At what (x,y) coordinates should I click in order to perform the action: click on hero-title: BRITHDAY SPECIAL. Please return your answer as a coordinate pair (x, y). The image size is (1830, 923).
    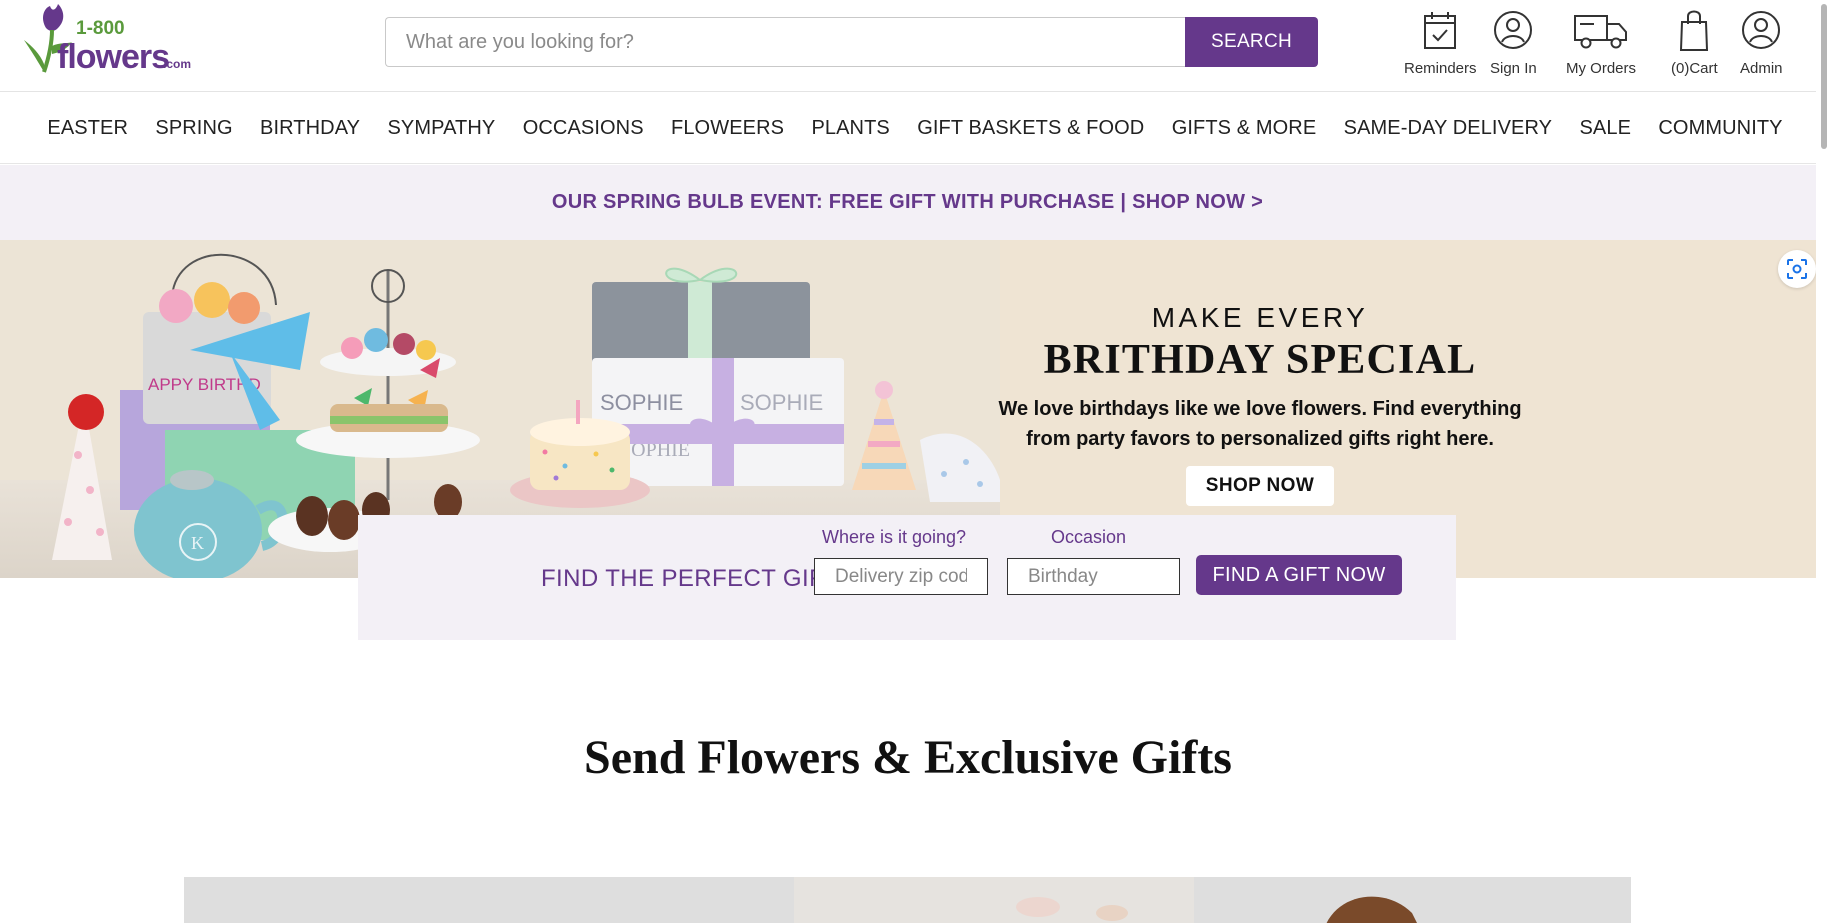
    Looking at the image, I should click on (1260, 360).